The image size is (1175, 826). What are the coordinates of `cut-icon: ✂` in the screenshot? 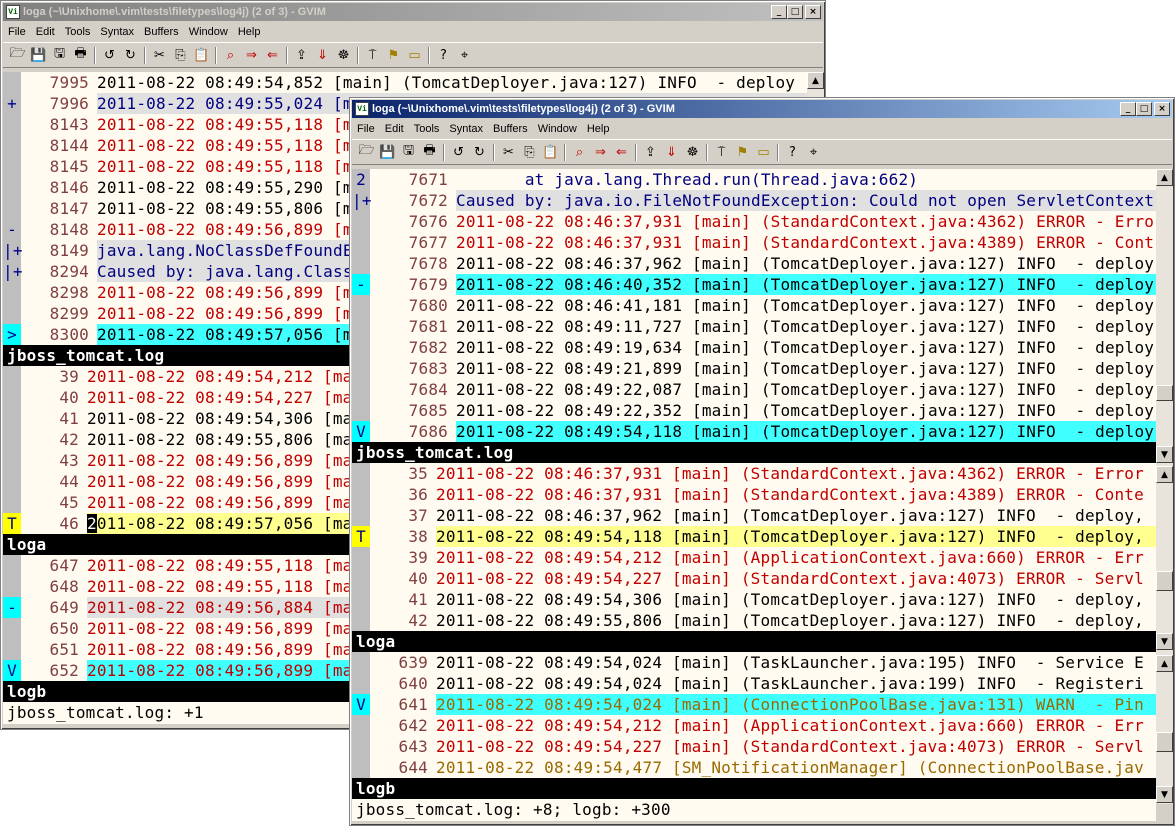 It's located at (508, 152).